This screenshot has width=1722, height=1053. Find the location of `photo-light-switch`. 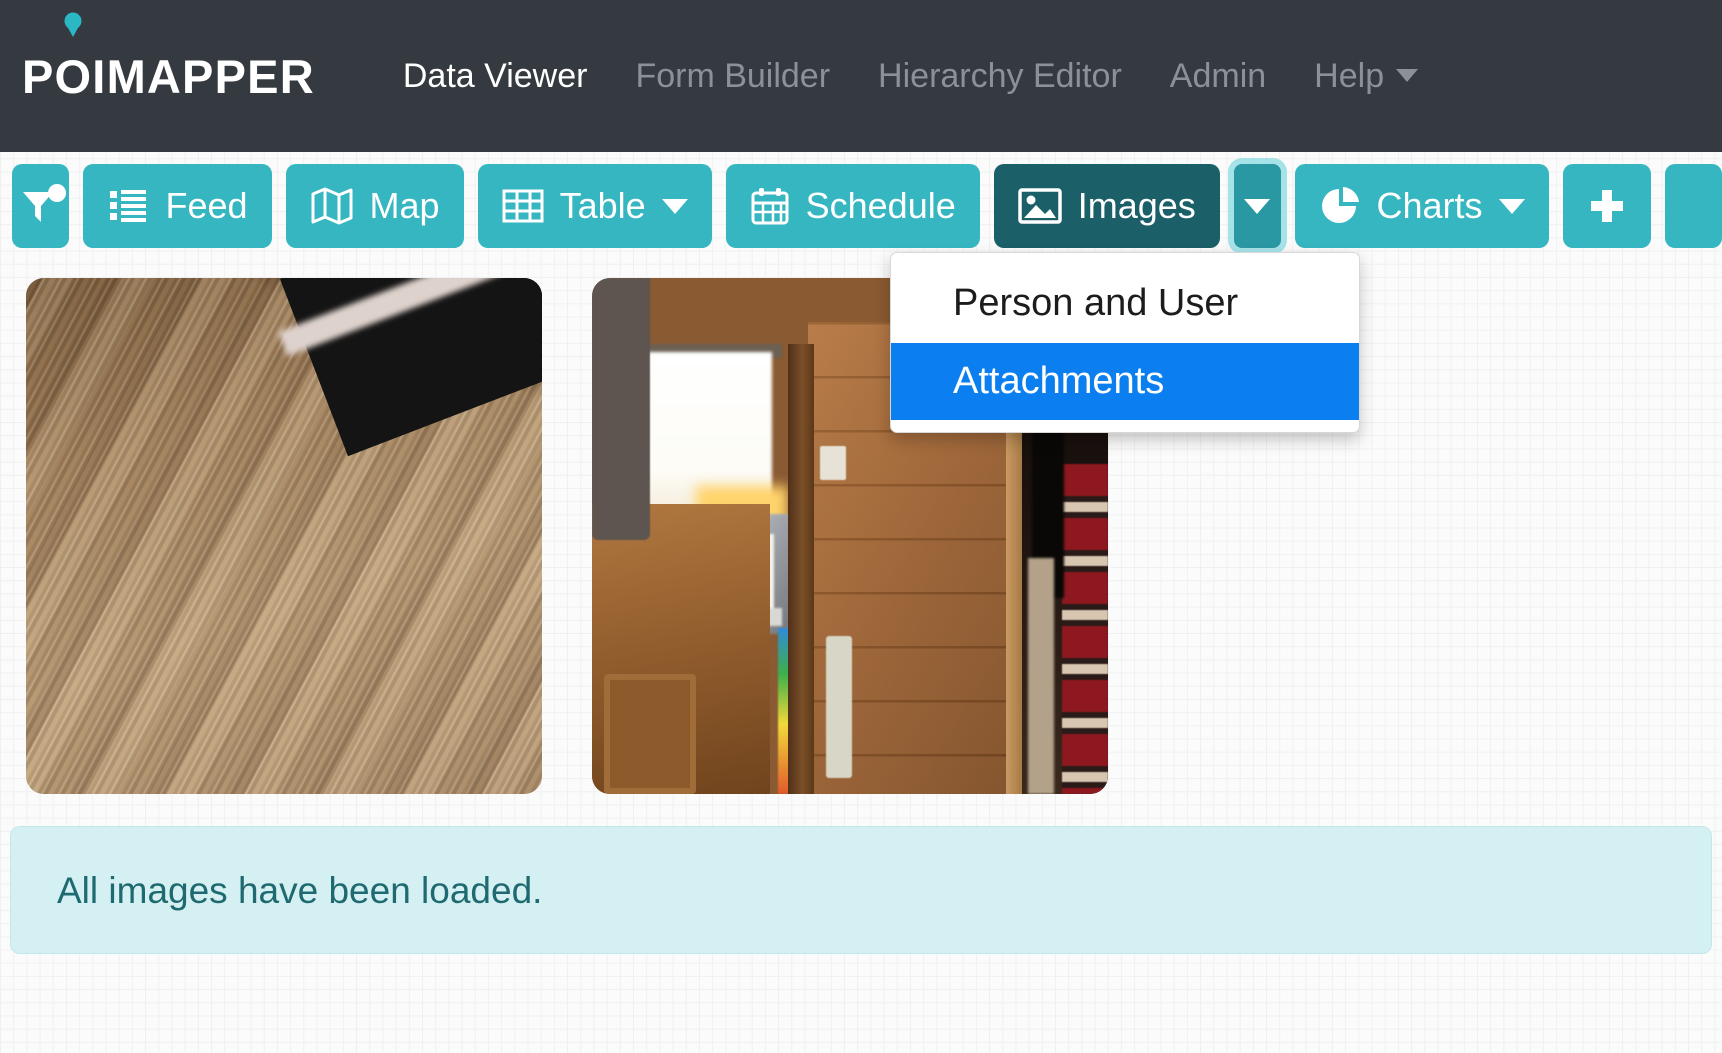

photo-light-switch is located at coordinates (839, 707).